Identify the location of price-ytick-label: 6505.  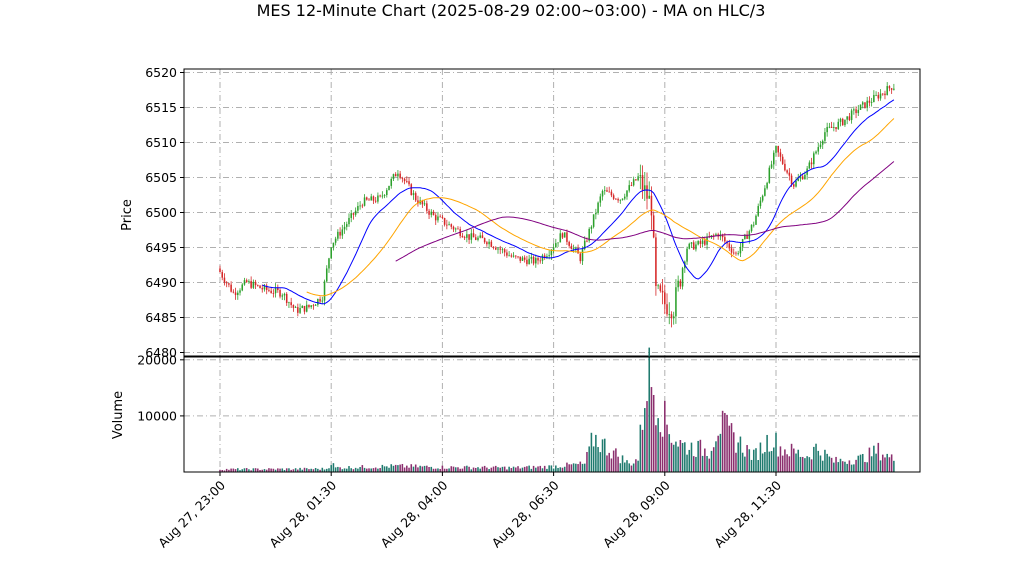
(161, 177).